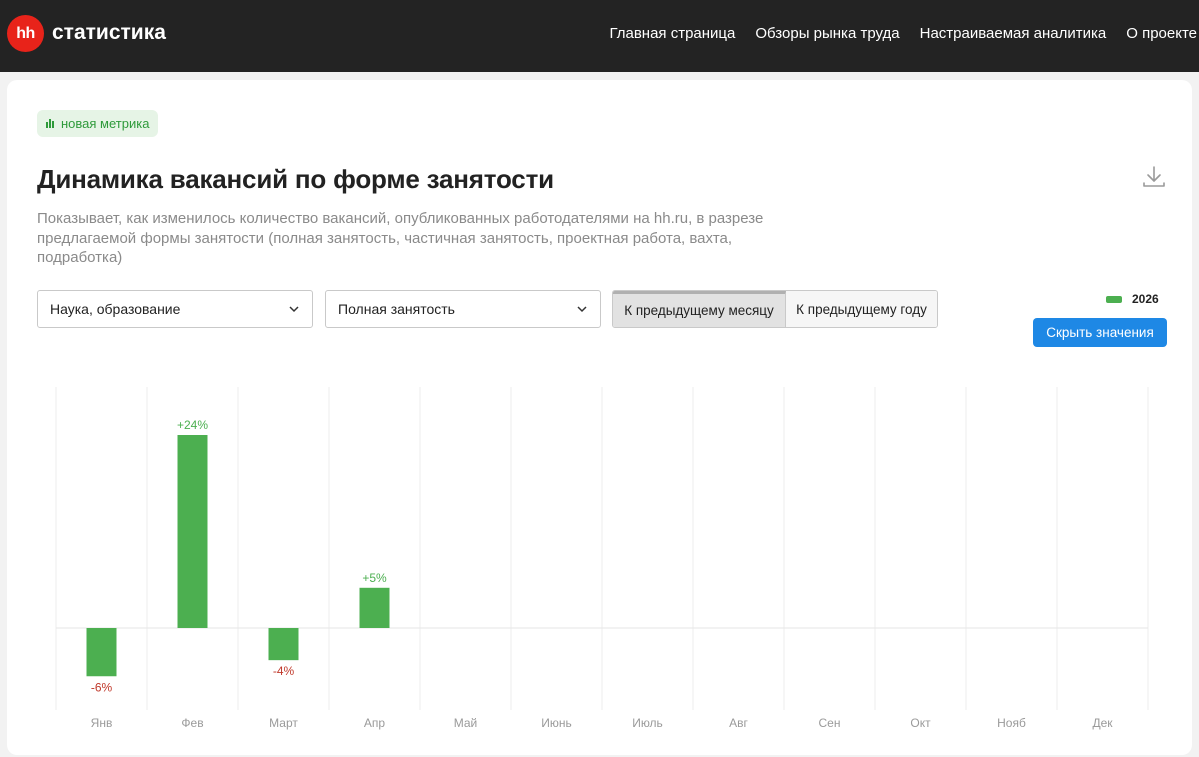  Describe the element at coordinates (556, 723) in the screenshot. I see `x-tick-label: Июнь` at that location.